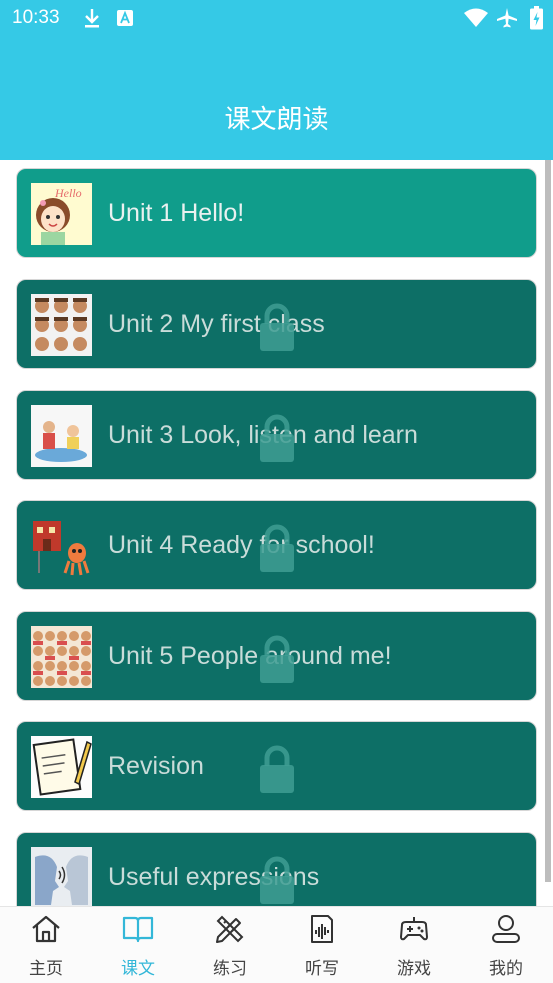  Describe the element at coordinates (46, 969) in the screenshot. I see `tab-label: 主页` at that location.